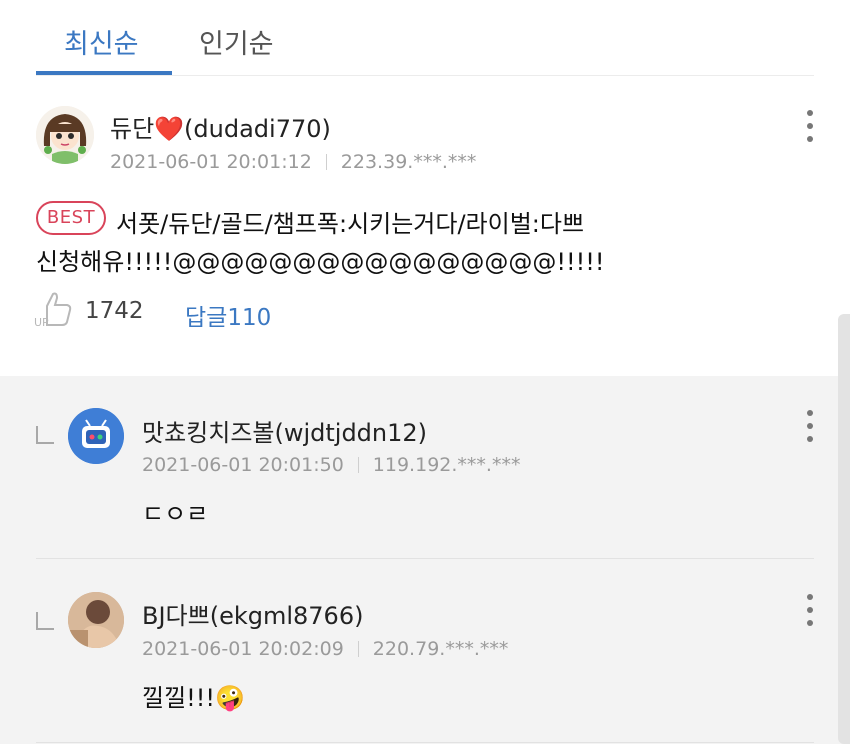 The image size is (850, 744). Describe the element at coordinates (54, 308) in the screenshot. I see `thumbs-up-icon: UP` at that location.